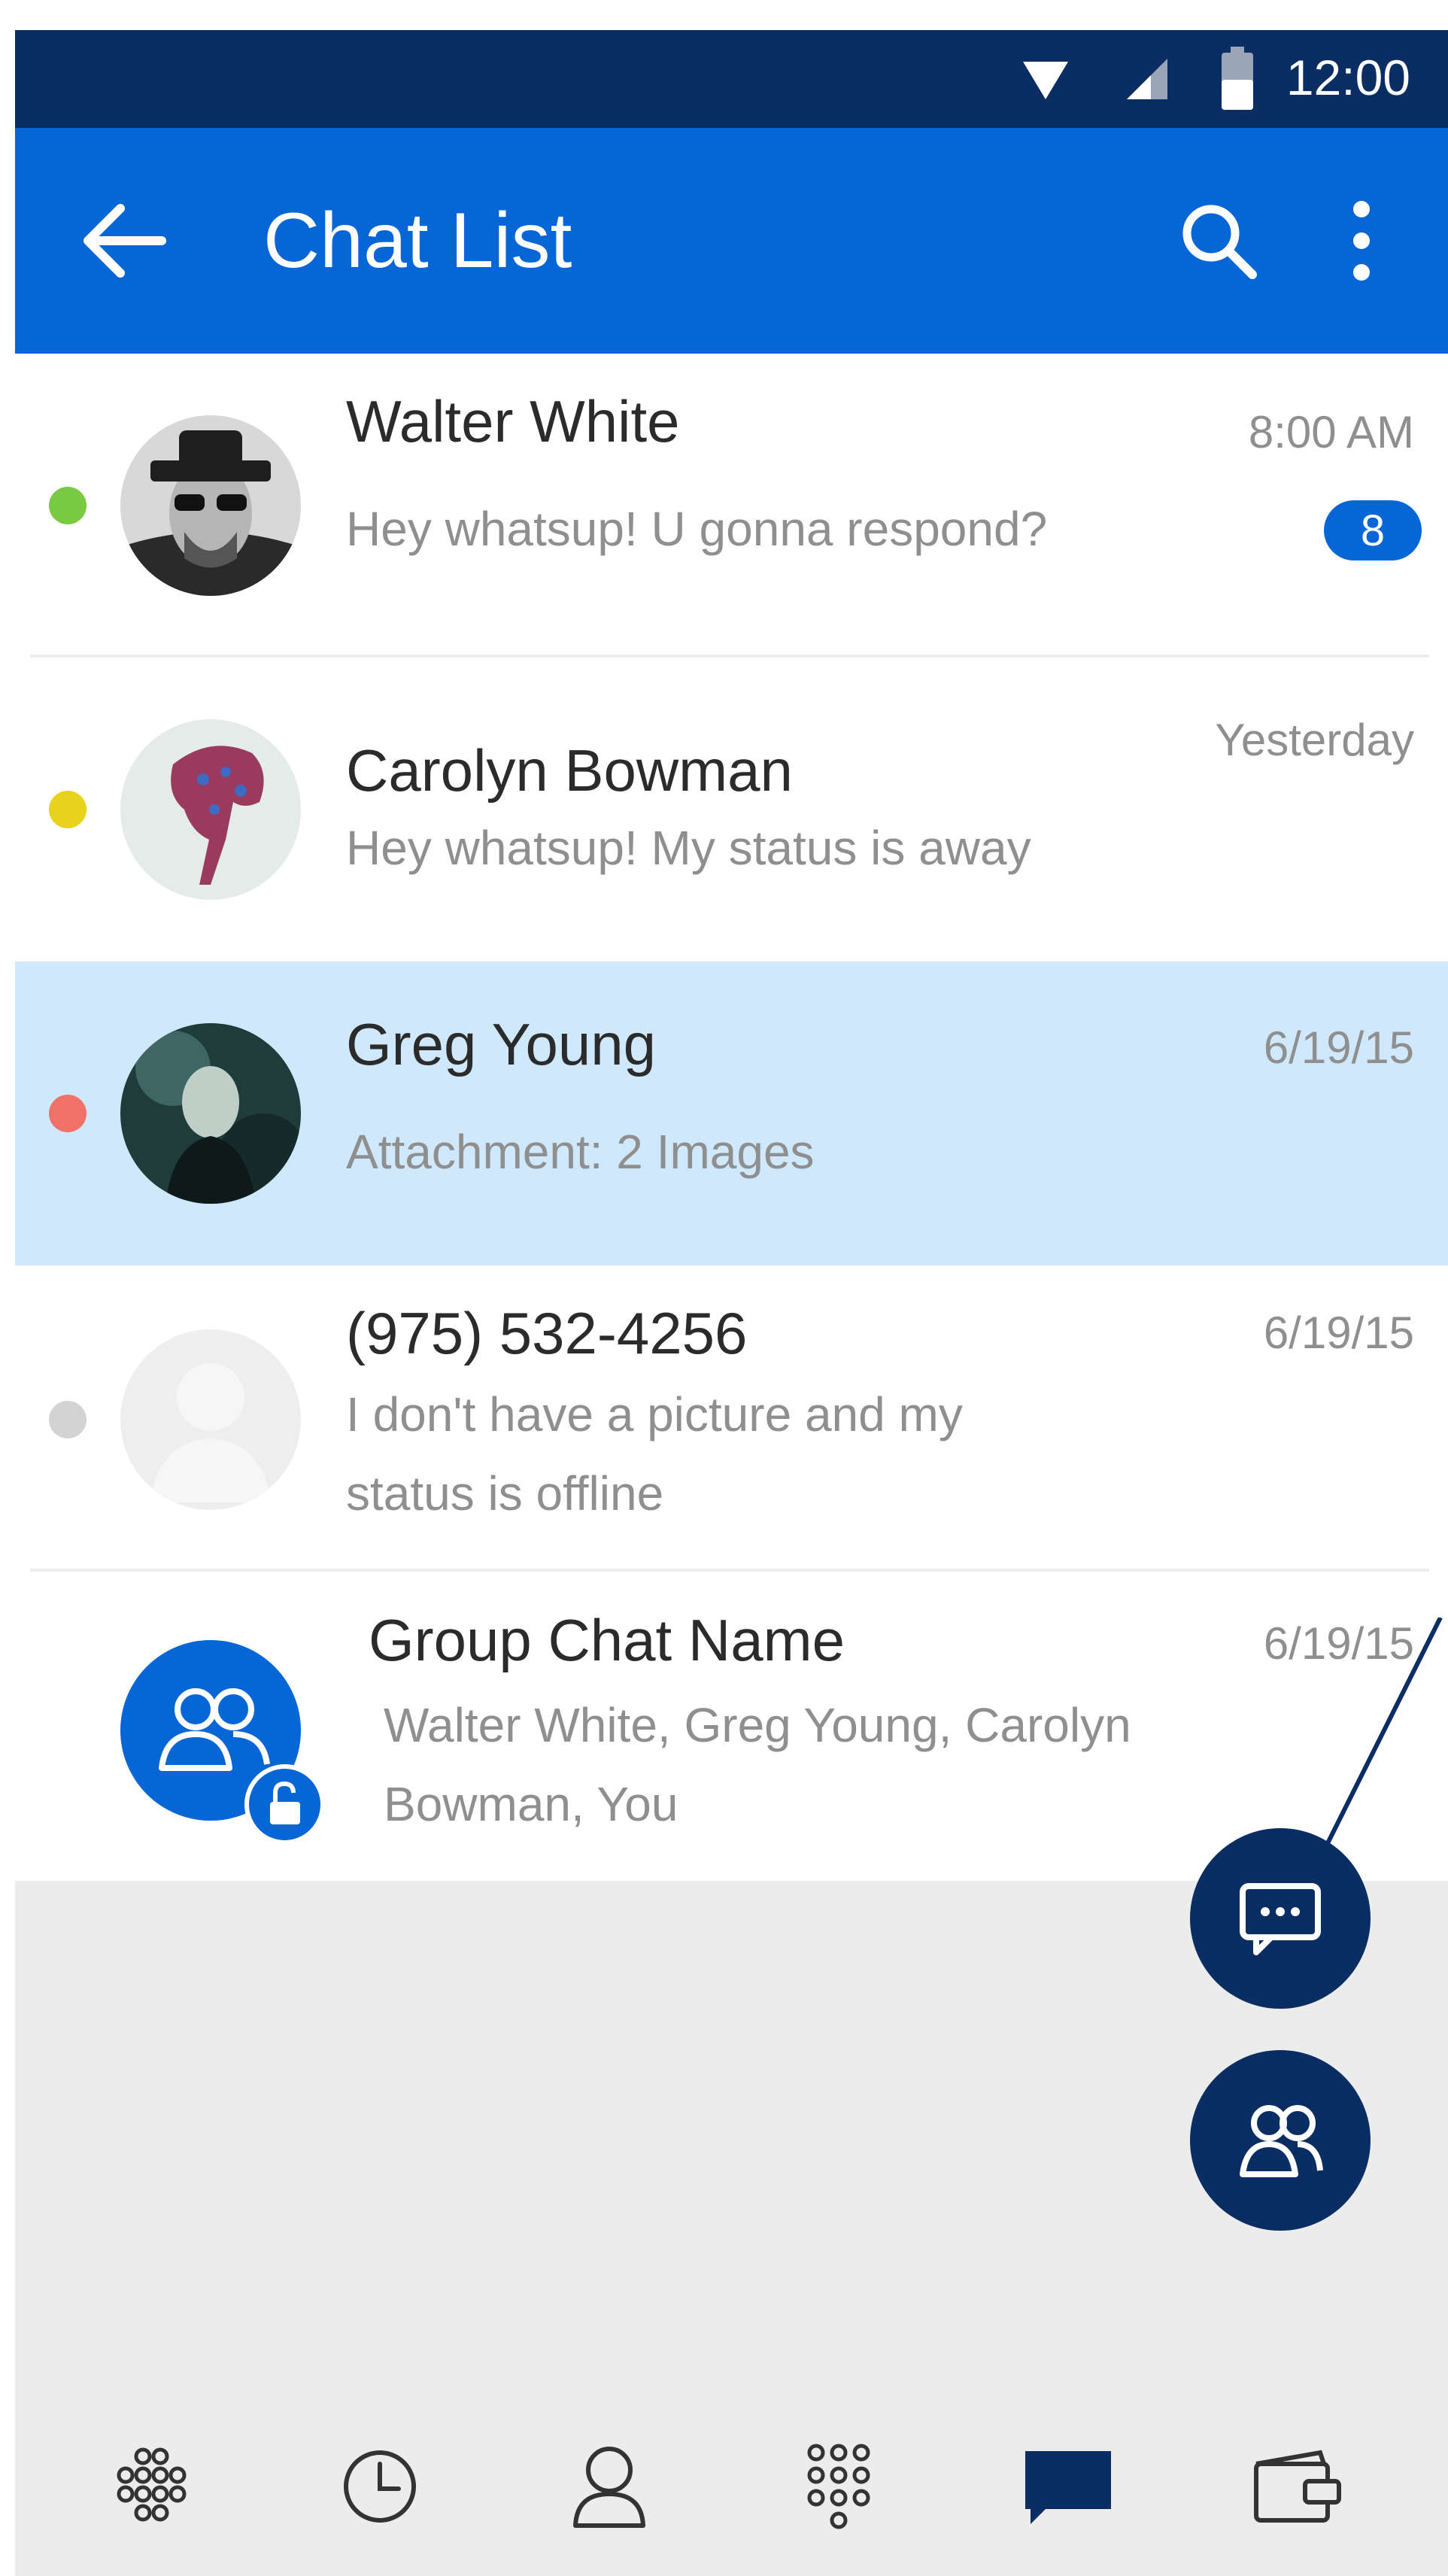 This screenshot has height=2576, width=1448. I want to click on new-chat-fab, so click(1280, 1919).